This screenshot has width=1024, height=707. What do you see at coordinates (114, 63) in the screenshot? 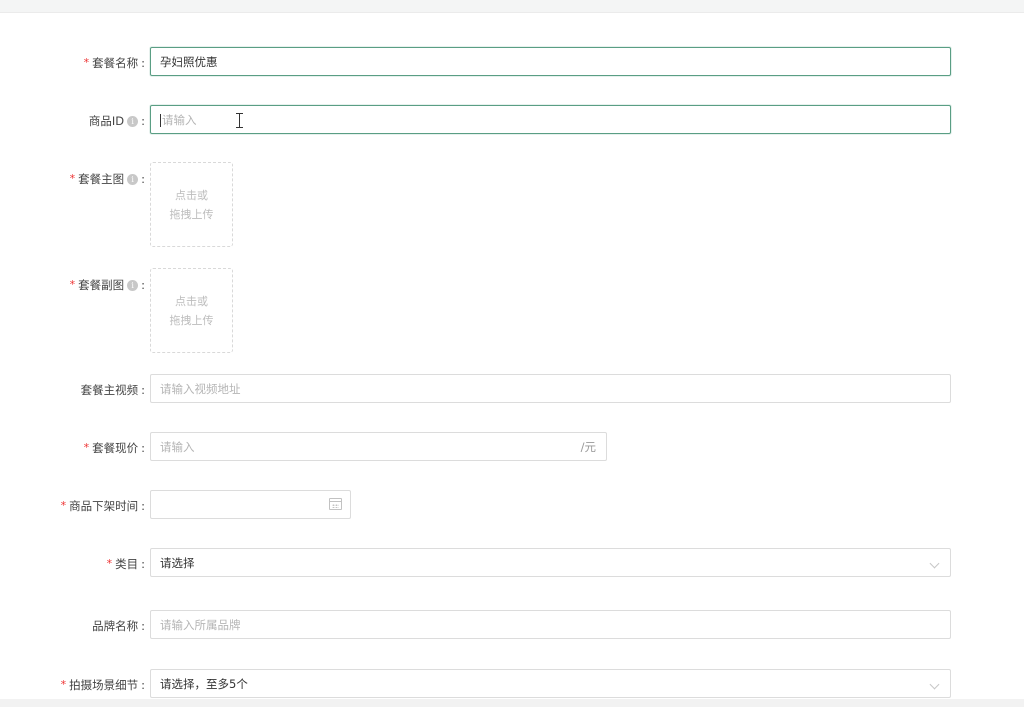
I see `package-name-label: * 套餐名称:` at bounding box center [114, 63].